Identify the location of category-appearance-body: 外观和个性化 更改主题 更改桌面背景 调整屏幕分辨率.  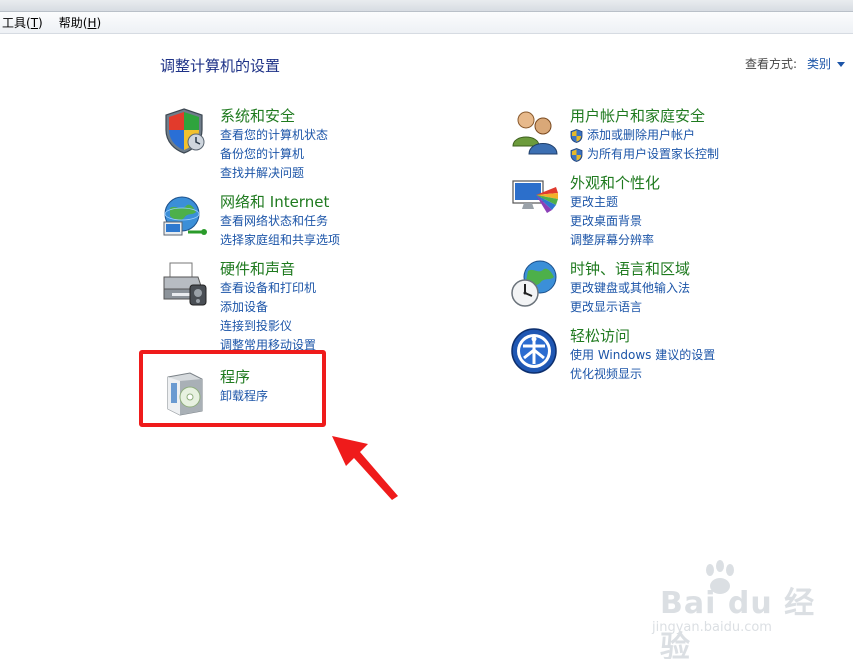
(615, 211).